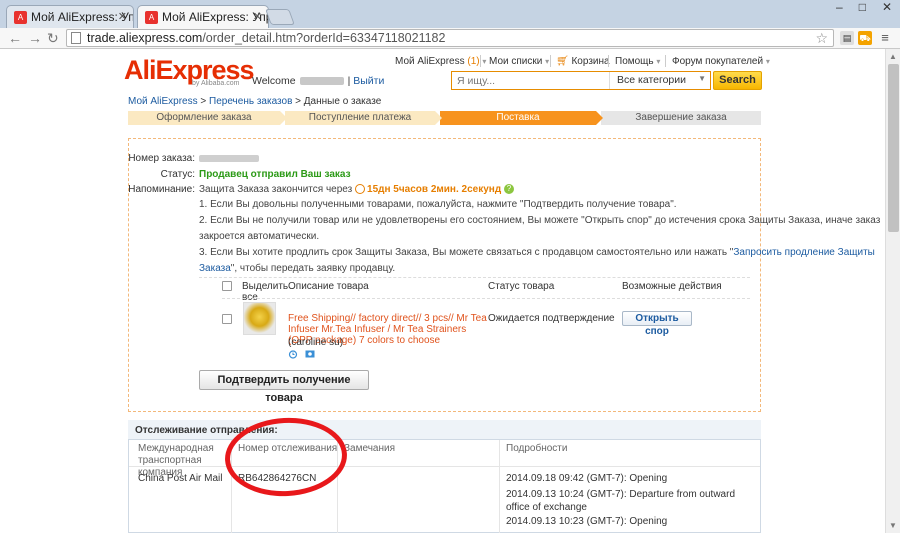 This screenshot has height=533, width=900. I want to click on my-lists-link: Мои списки ▾, so click(519, 61).